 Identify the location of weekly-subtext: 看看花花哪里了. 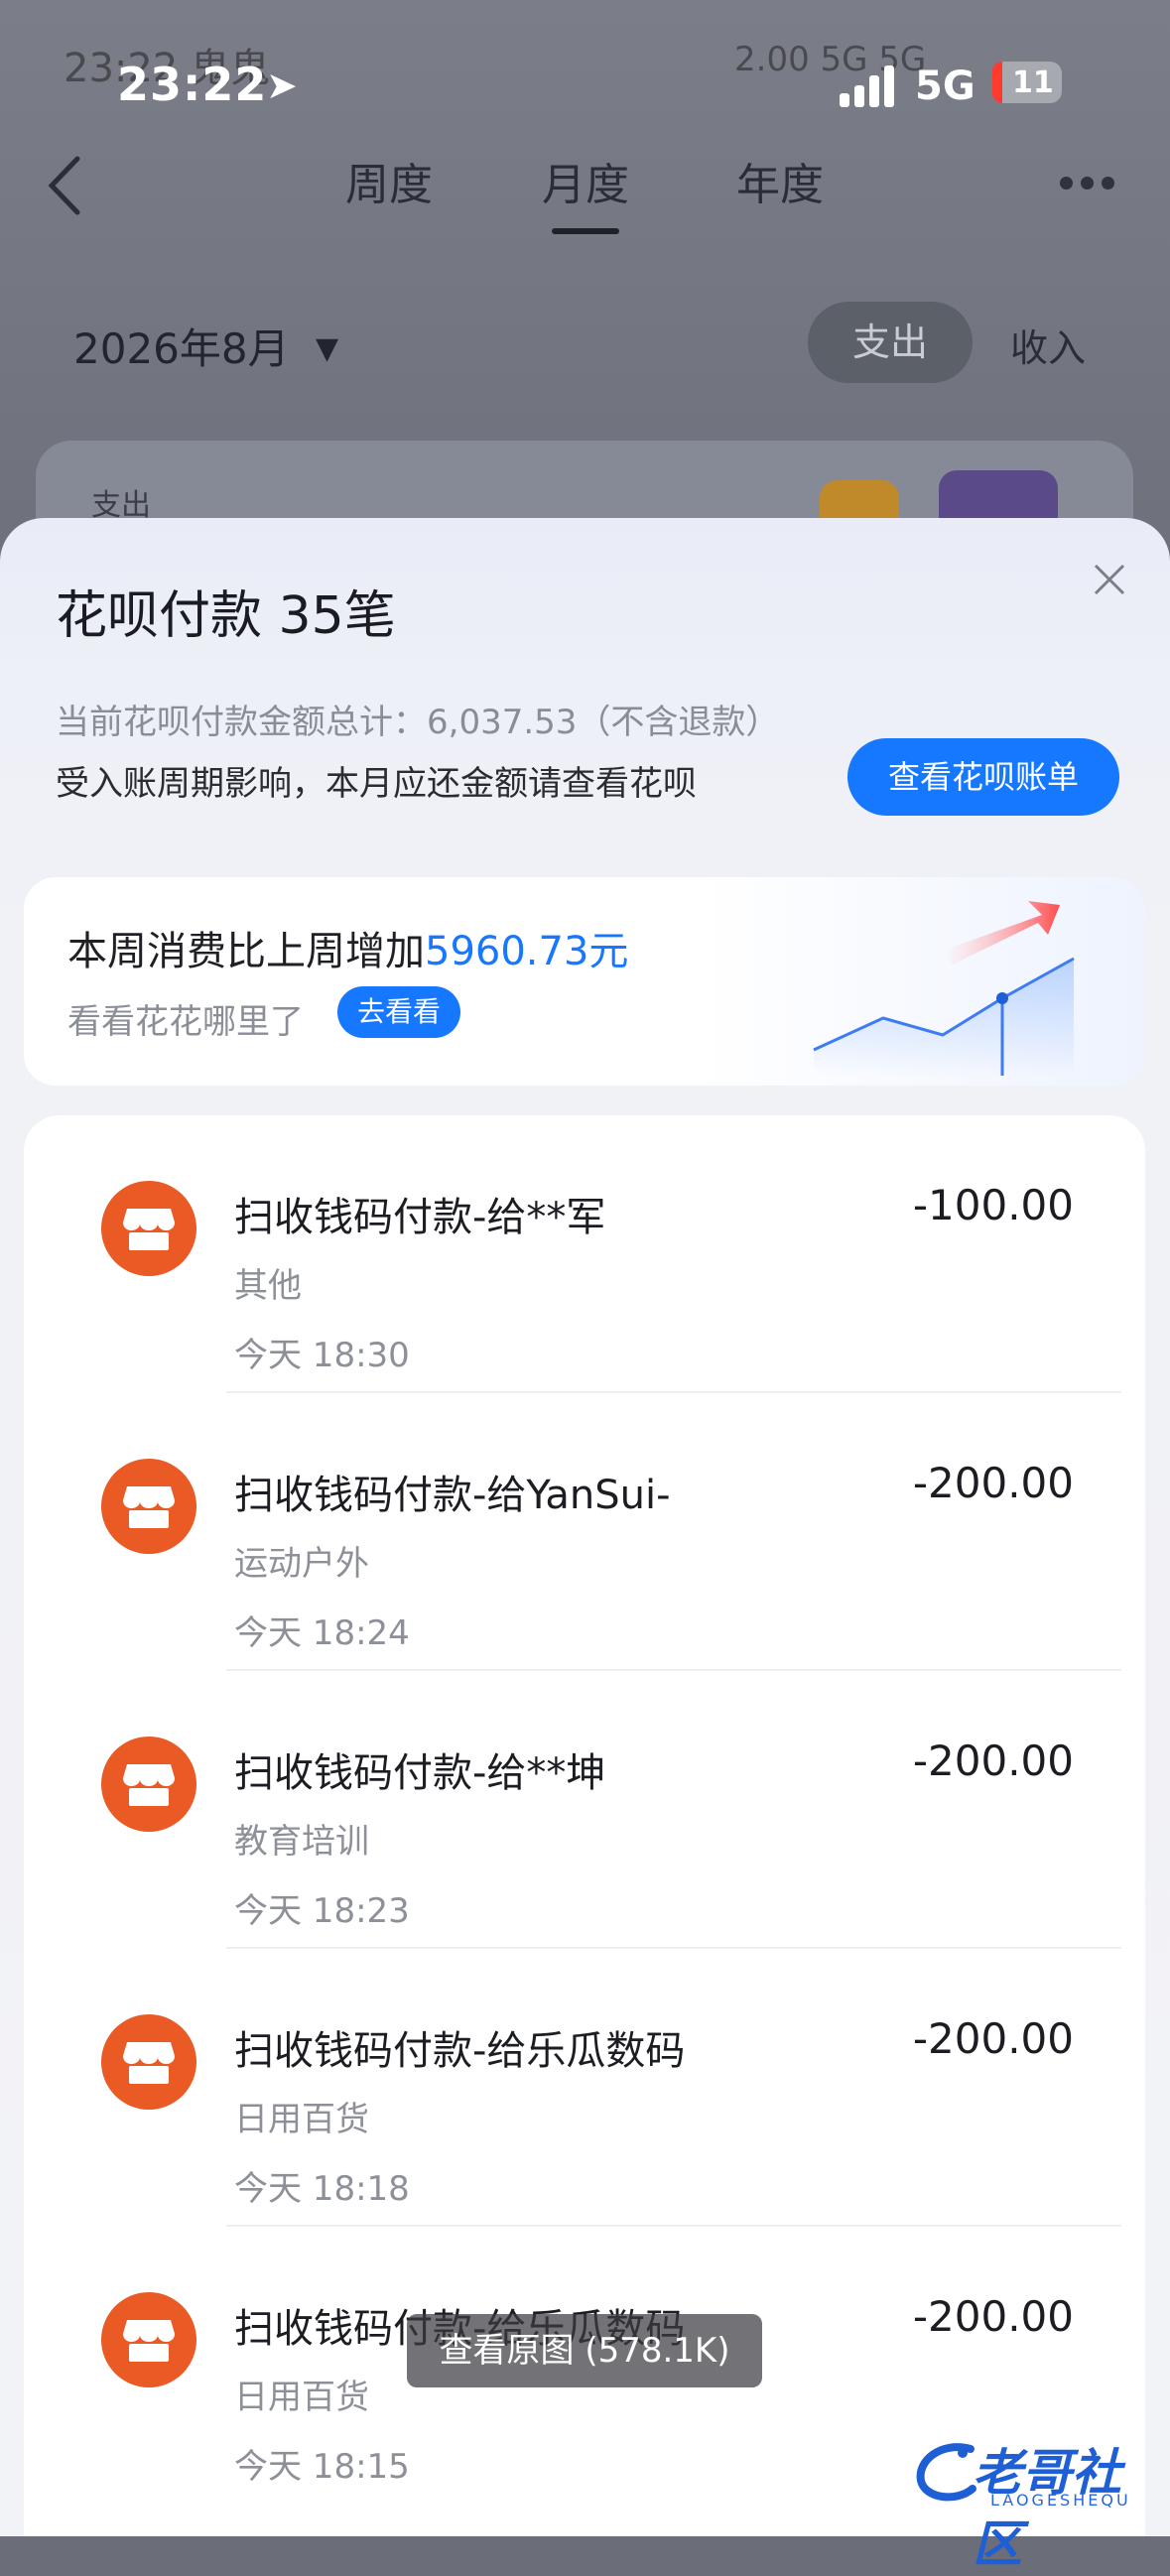
(185, 1022).